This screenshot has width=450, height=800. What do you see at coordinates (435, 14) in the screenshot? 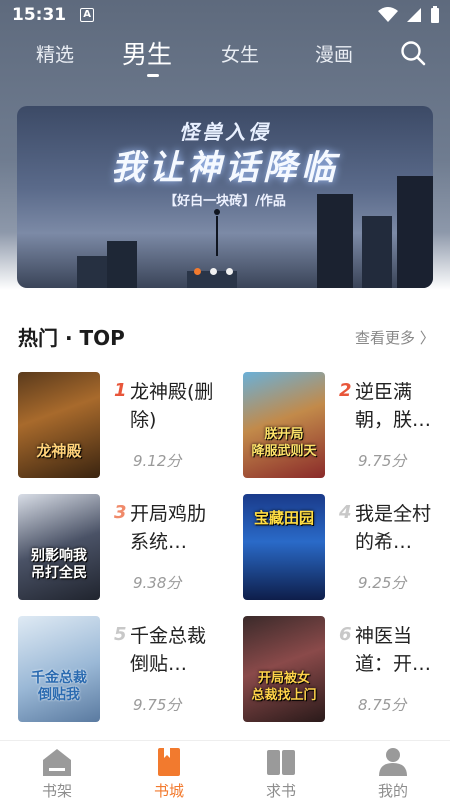
I see `battery-icon` at bounding box center [435, 14].